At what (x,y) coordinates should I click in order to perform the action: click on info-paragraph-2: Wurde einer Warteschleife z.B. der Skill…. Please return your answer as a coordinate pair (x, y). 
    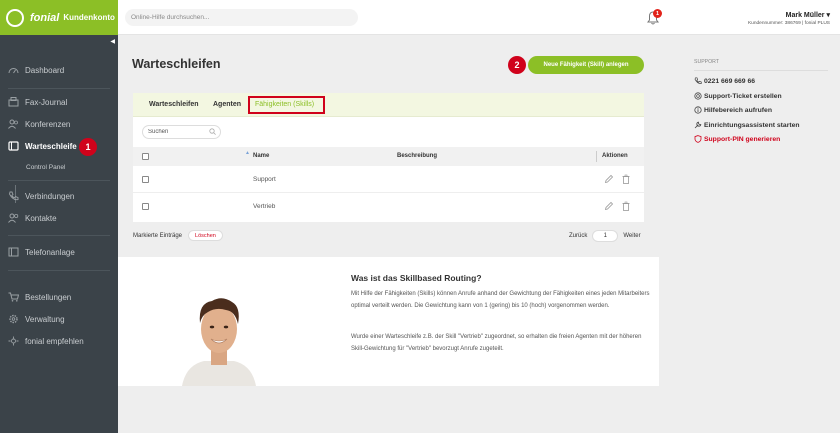
    Looking at the image, I should click on (496, 343).